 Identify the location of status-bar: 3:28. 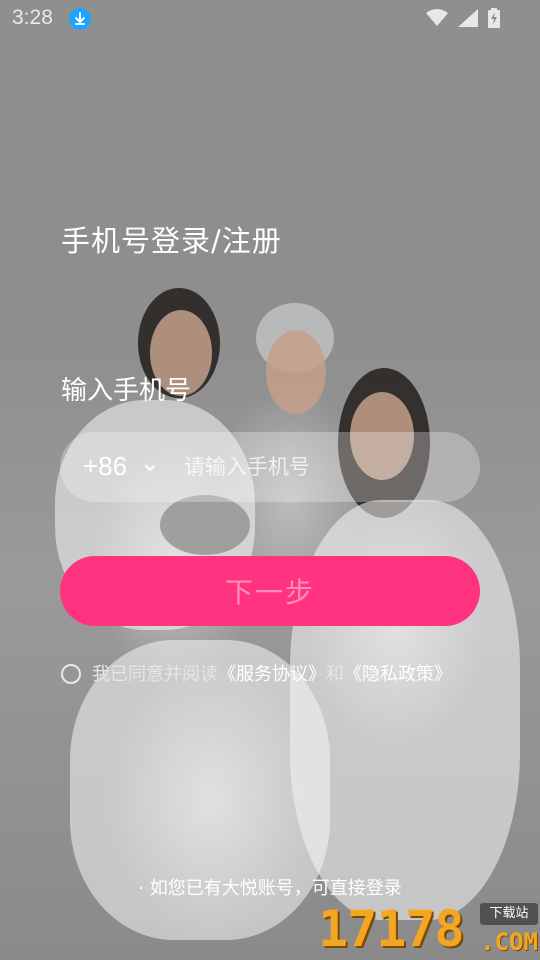
(270, 19).